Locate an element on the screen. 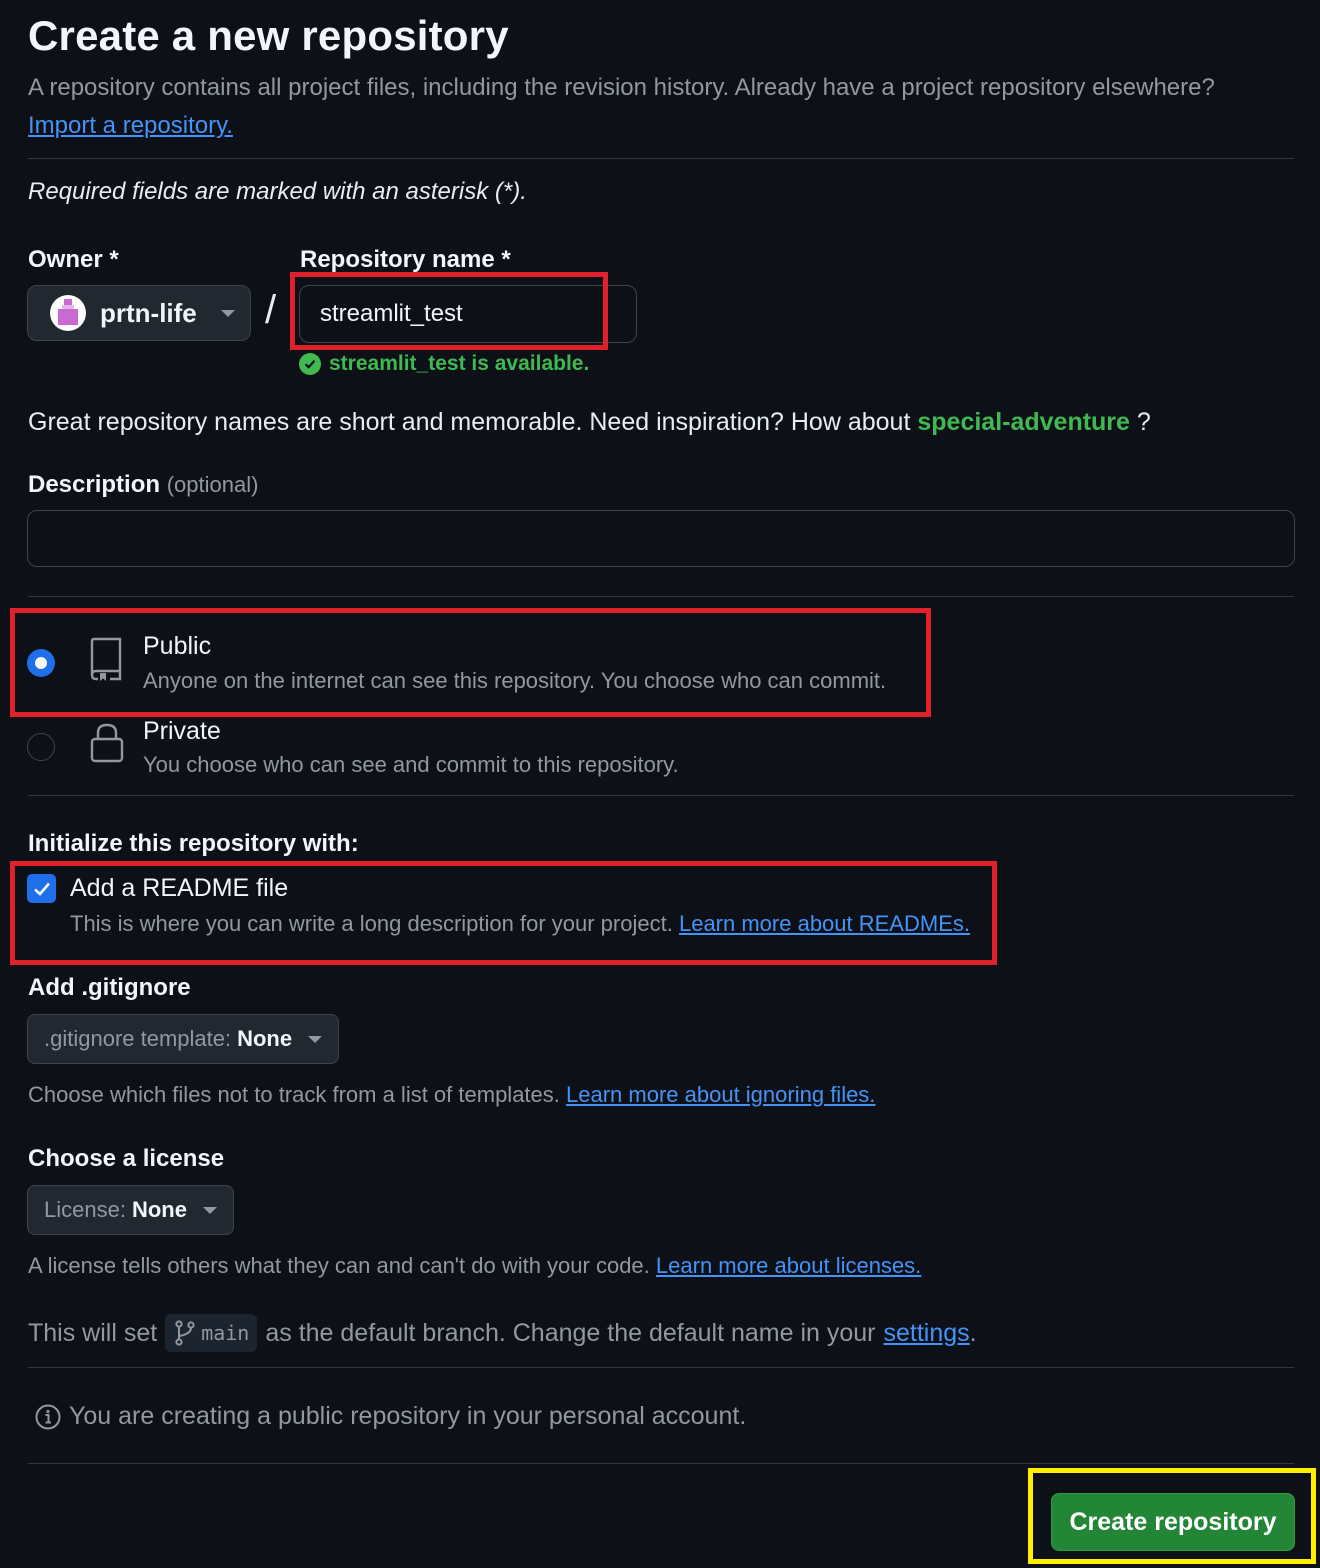 The width and height of the screenshot is (1320, 1568). gitignore-label: Add .gitignore is located at coordinates (109, 987).